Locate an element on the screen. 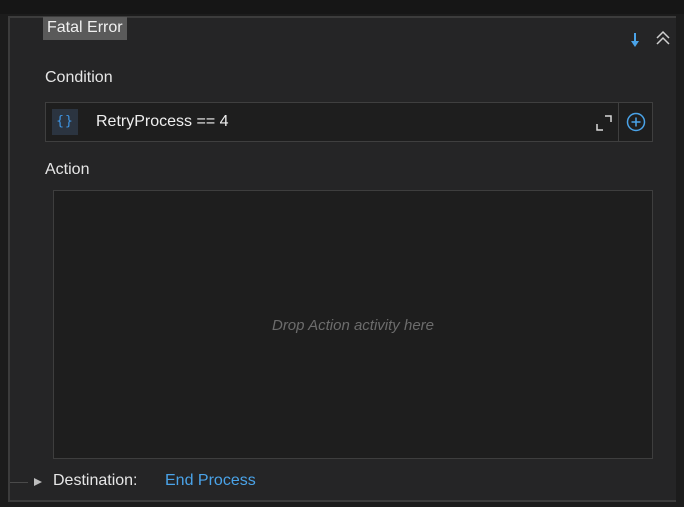  expand-editor-button is located at coordinates (604, 123).